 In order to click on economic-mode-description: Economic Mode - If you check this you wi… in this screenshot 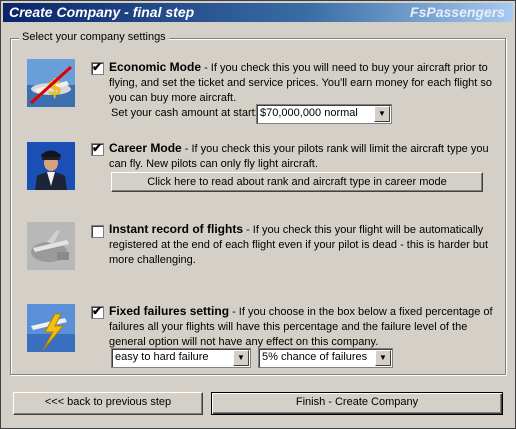, I will do `click(304, 83)`.